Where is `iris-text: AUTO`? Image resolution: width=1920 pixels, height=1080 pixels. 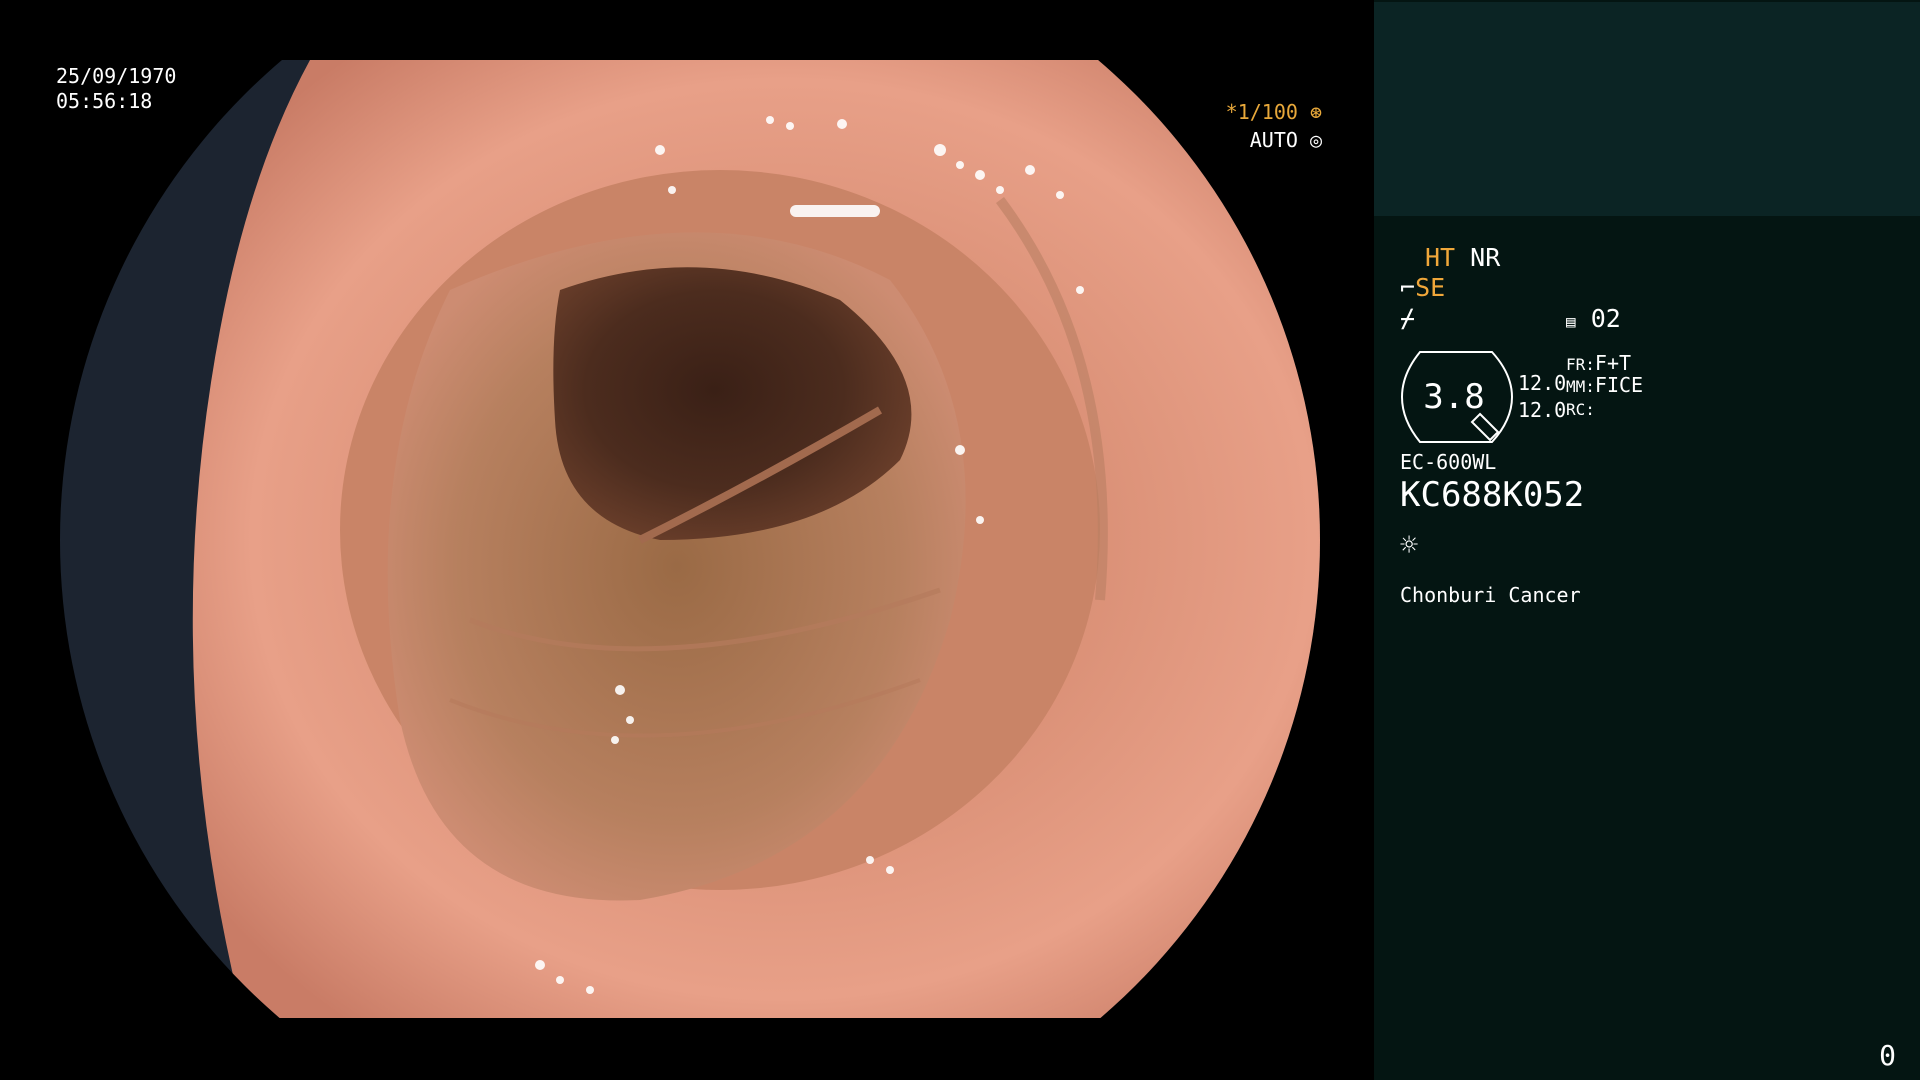 iris-text: AUTO is located at coordinates (1273, 140).